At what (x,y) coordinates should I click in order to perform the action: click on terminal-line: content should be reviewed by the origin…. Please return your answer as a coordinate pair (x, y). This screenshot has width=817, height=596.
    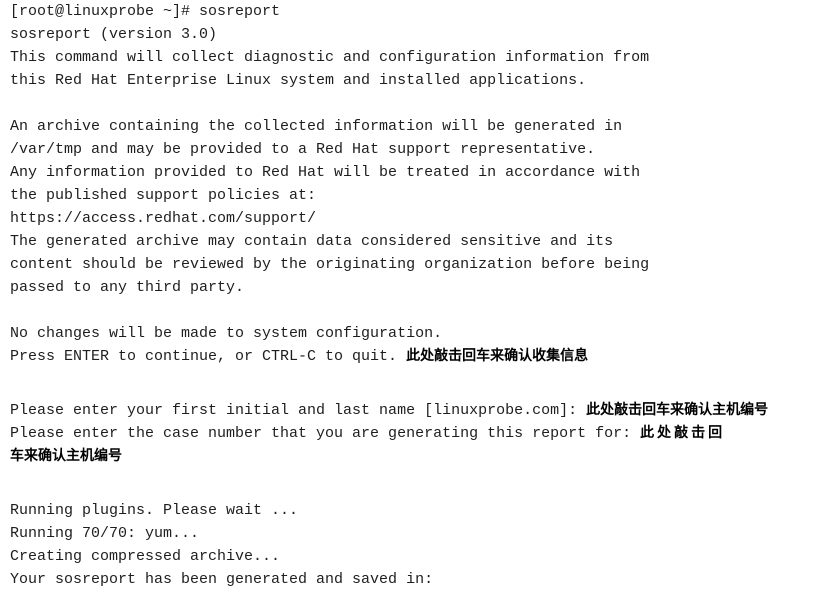
    Looking at the image, I should click on (330, 264).